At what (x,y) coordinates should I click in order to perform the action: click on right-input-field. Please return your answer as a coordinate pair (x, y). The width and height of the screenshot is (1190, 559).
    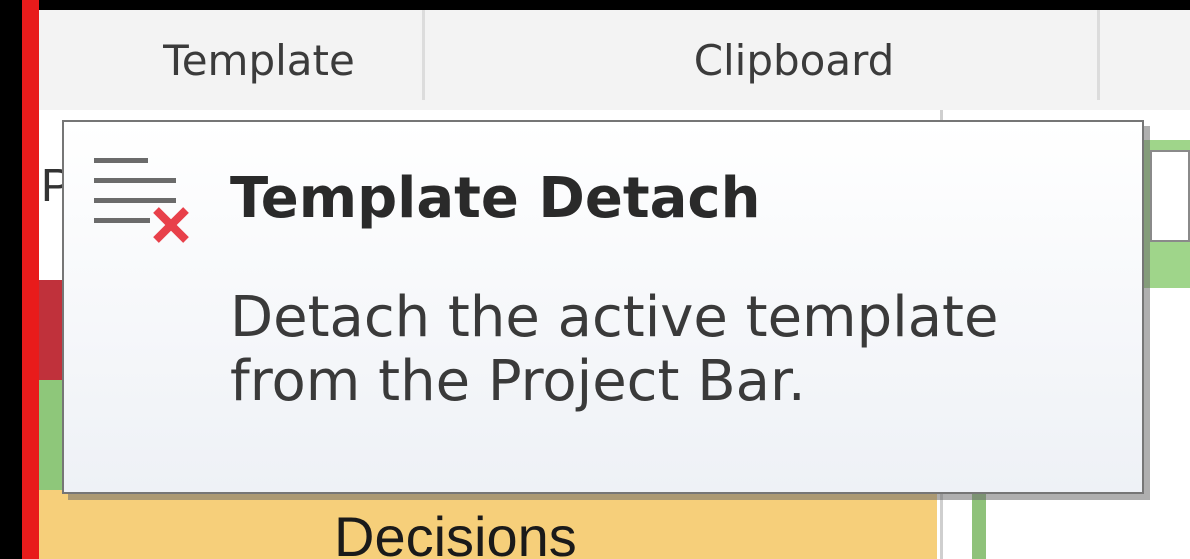
    Looking at the image, I should click on (1170, 196).